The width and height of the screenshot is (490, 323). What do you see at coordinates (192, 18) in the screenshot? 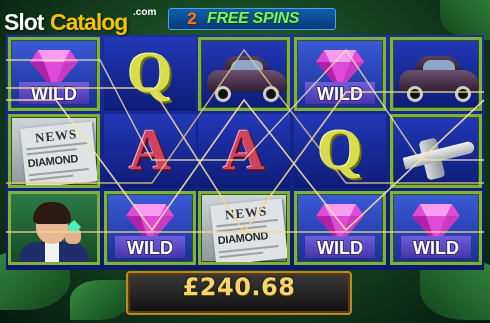
I see `free-spins-count: 2` at bounding box center [192, 18].